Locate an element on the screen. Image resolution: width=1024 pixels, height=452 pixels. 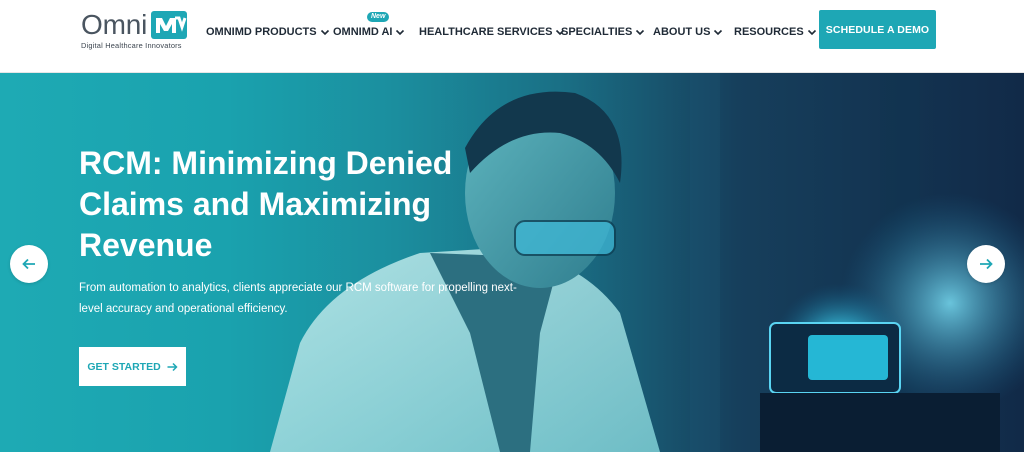
nav-item-resources: RESOURCES is located at coordinates (775, 32).